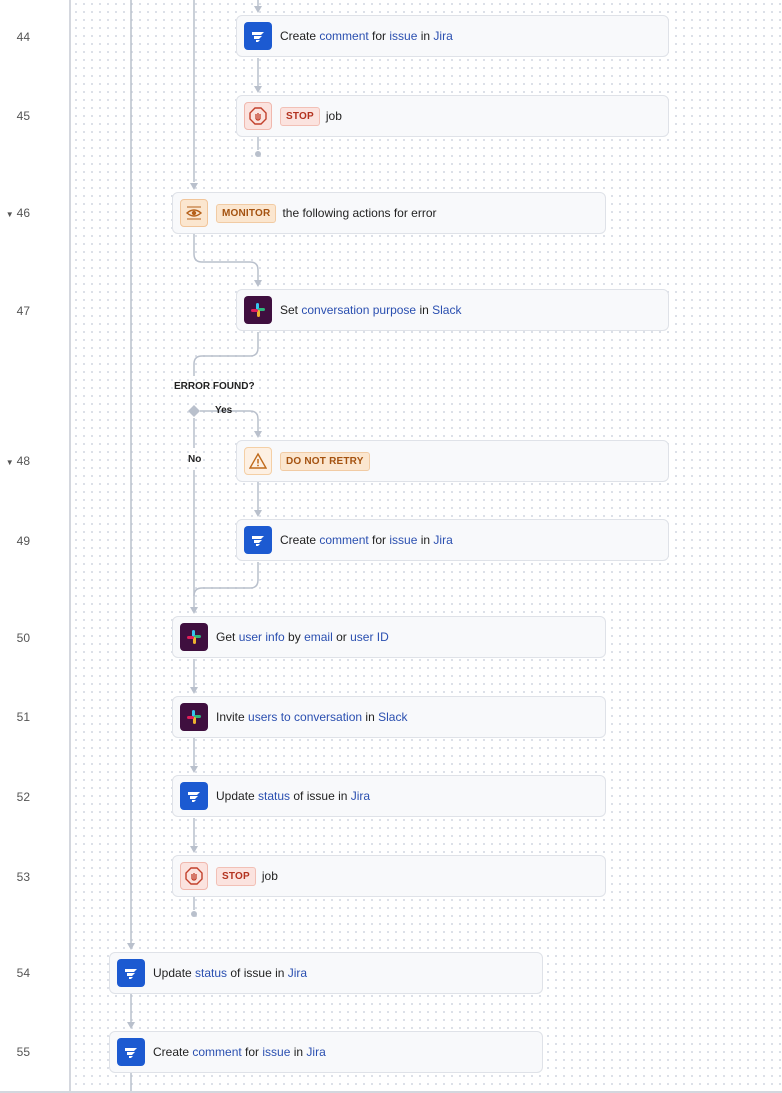 The height and width of the screenshot is (1093, 782). What do you see at coordinates (35, 546) in the screenshot?
I see `line-number-gutter: 44 45 ▼ 46 47 ▼ 48 49 50 51 52 53 54 55` at bounding box center [35, 546].